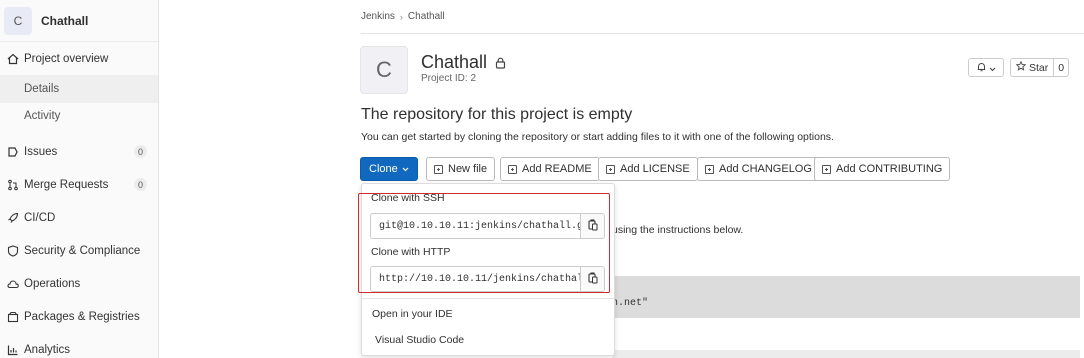 The image size is (1084, 358). I want to click on new-file-button: New file, so click(461, 169).